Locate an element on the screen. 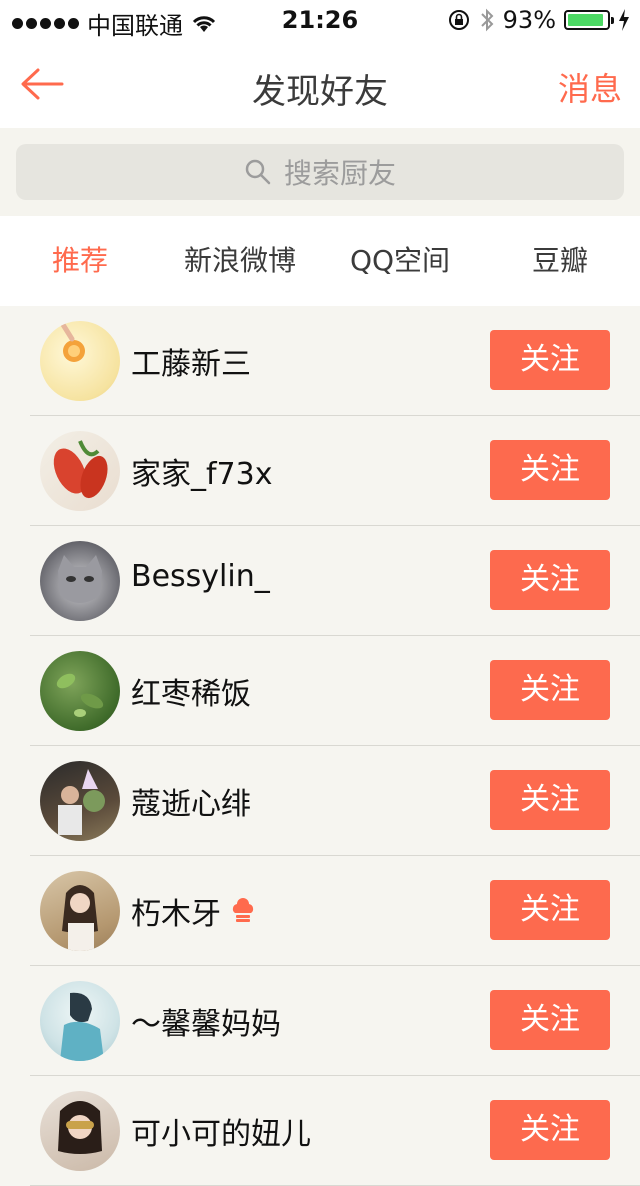 This screenshot has height=1186, width=640. friend-name-text: 朽木牙 is located at coordinates (176, 914).